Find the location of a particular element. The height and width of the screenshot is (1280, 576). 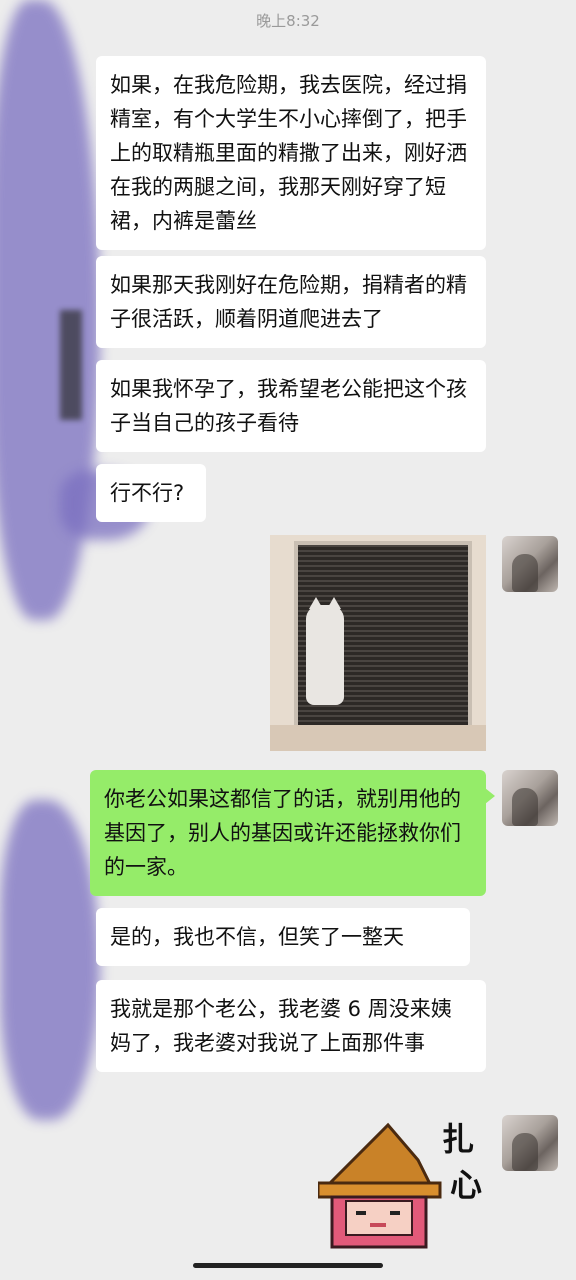

incoming-message-bubble: 如果那天我刚好在危险期，捐精者的精子很活跃，顺着阴道爬进去了 is located at coordinates (291, 302).